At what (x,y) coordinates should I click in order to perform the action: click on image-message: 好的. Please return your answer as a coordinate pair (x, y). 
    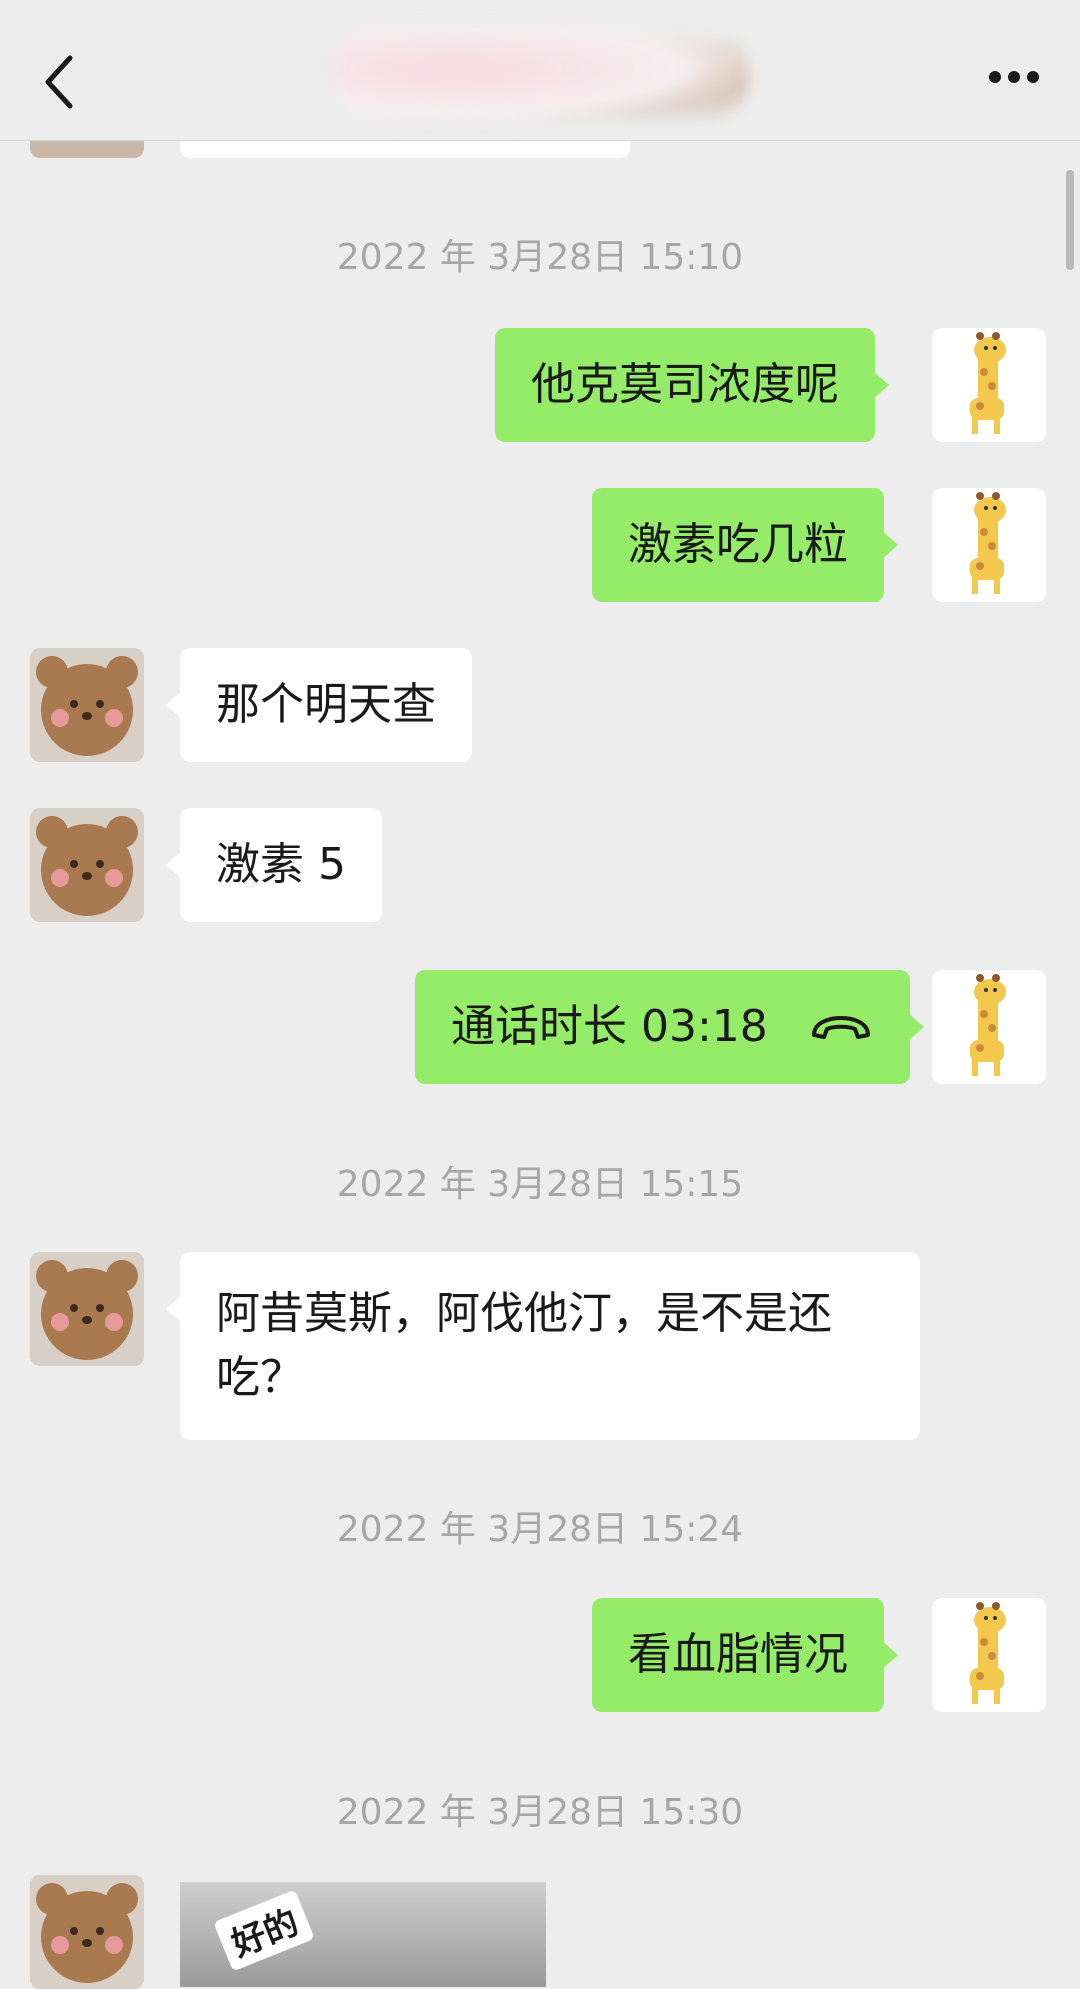
    Looking at the image, I should click on (363, 1934).